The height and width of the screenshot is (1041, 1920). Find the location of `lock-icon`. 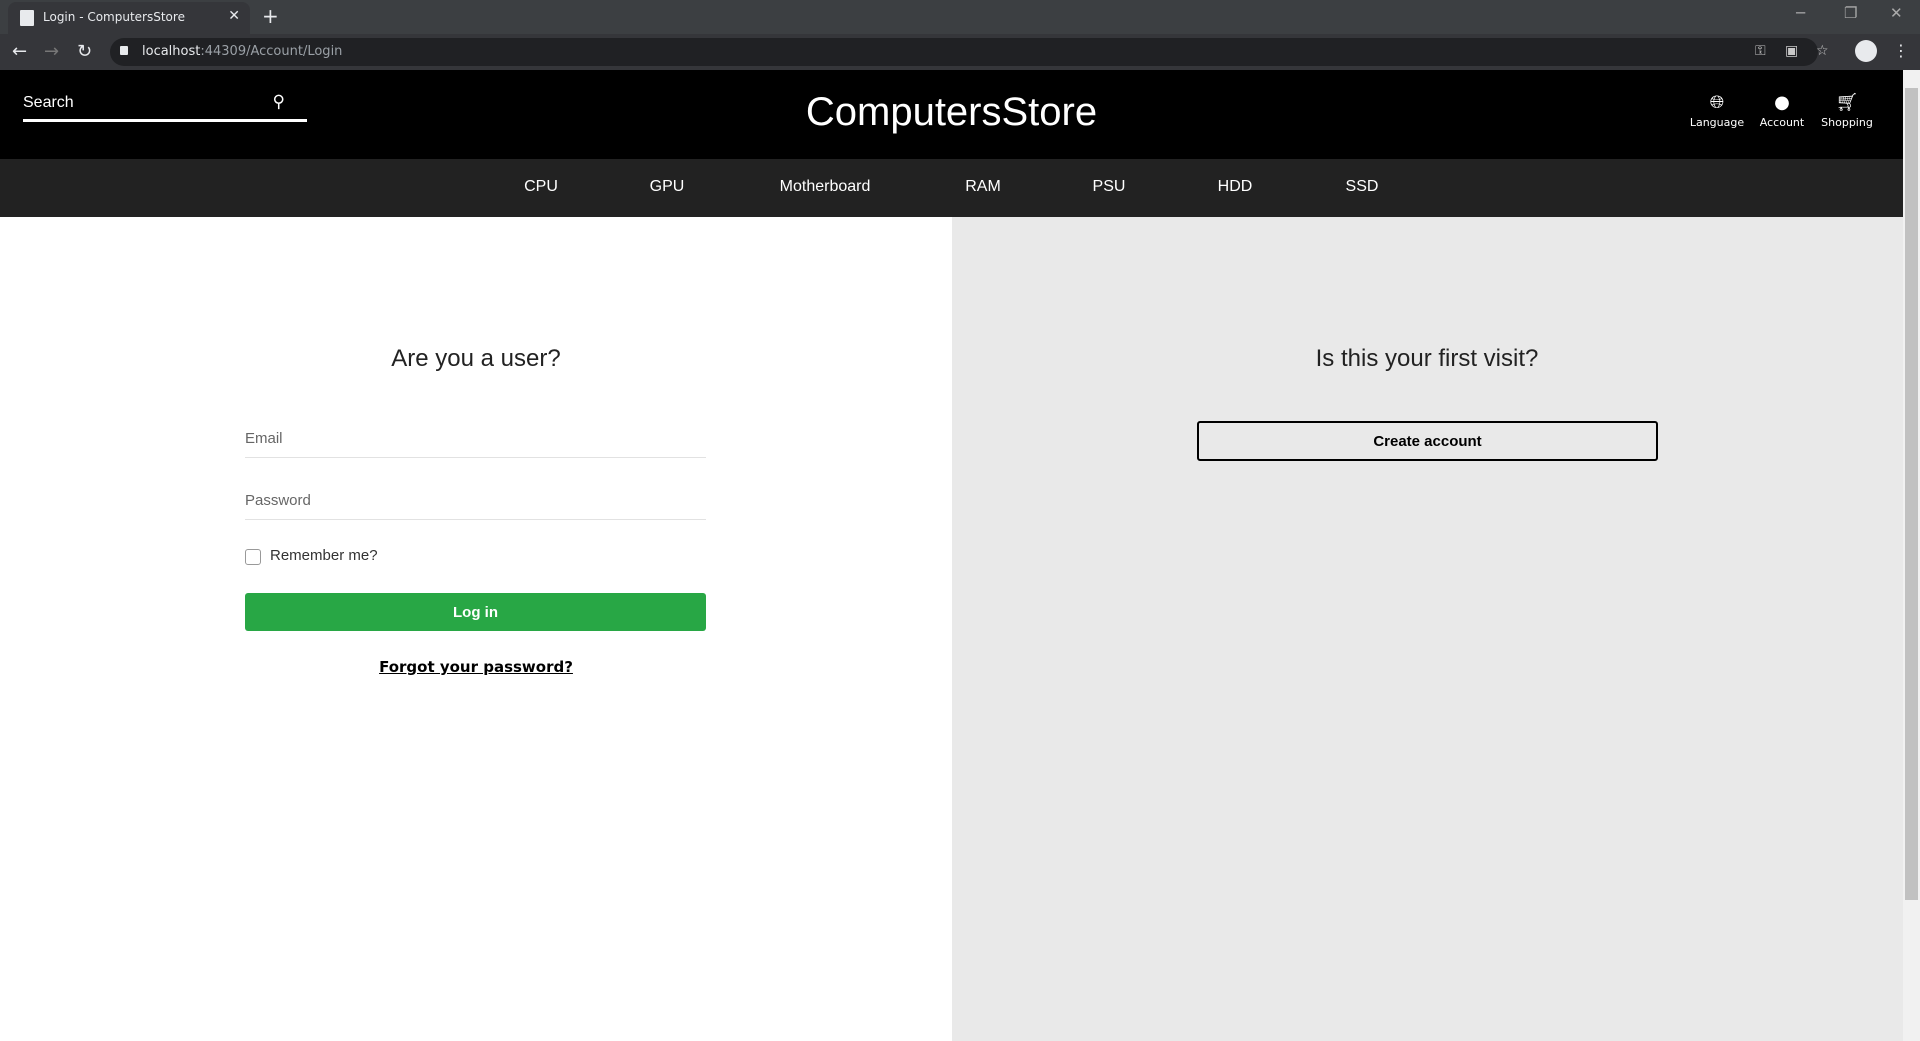

lock-icon is located at coordinates (124, 50).